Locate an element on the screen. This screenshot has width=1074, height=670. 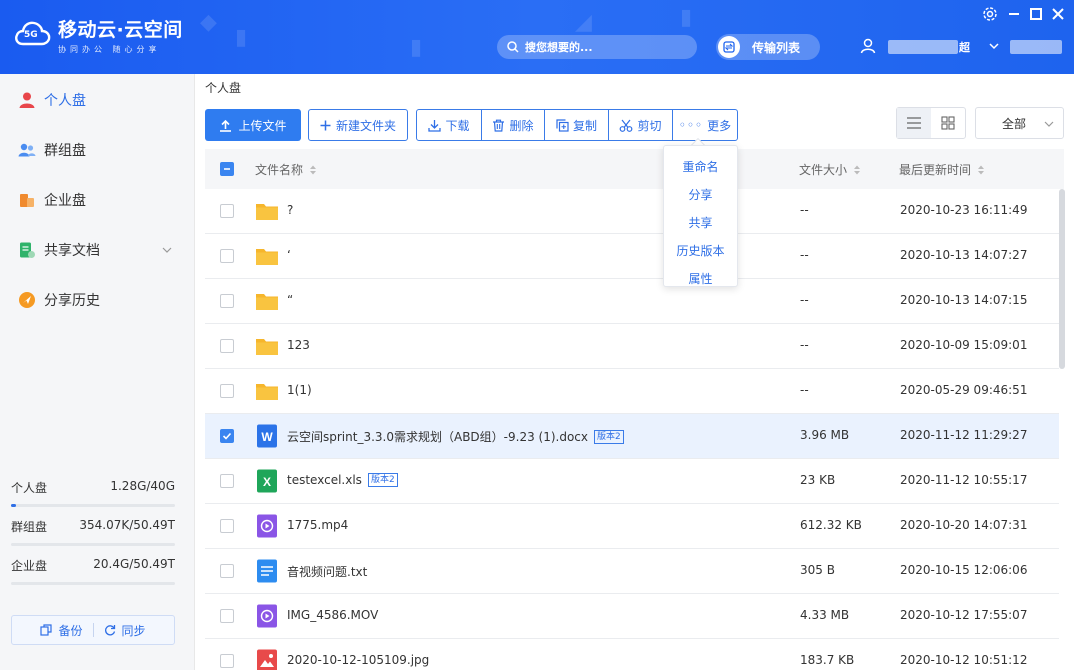
menu-item-history-versions: 历史版本 is located at coordinates (700, 251).